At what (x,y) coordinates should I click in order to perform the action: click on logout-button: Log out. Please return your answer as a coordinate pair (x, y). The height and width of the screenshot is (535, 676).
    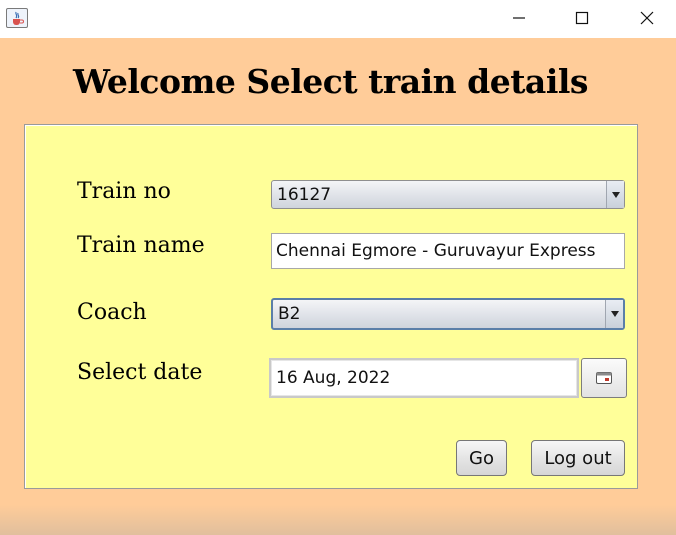
    Looking at the image, I should click on (578, 458).